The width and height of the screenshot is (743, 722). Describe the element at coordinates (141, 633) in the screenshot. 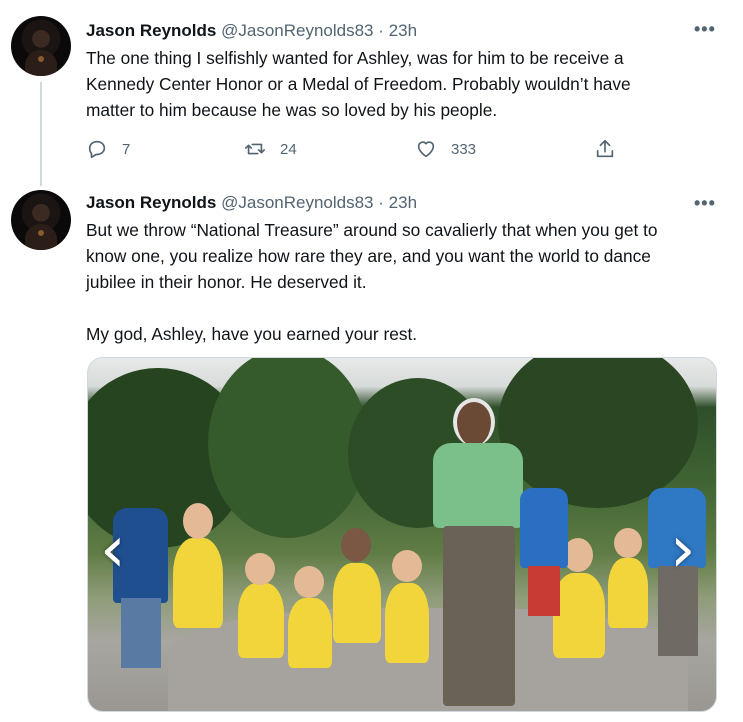

I see `adult-left-legs` at that location.